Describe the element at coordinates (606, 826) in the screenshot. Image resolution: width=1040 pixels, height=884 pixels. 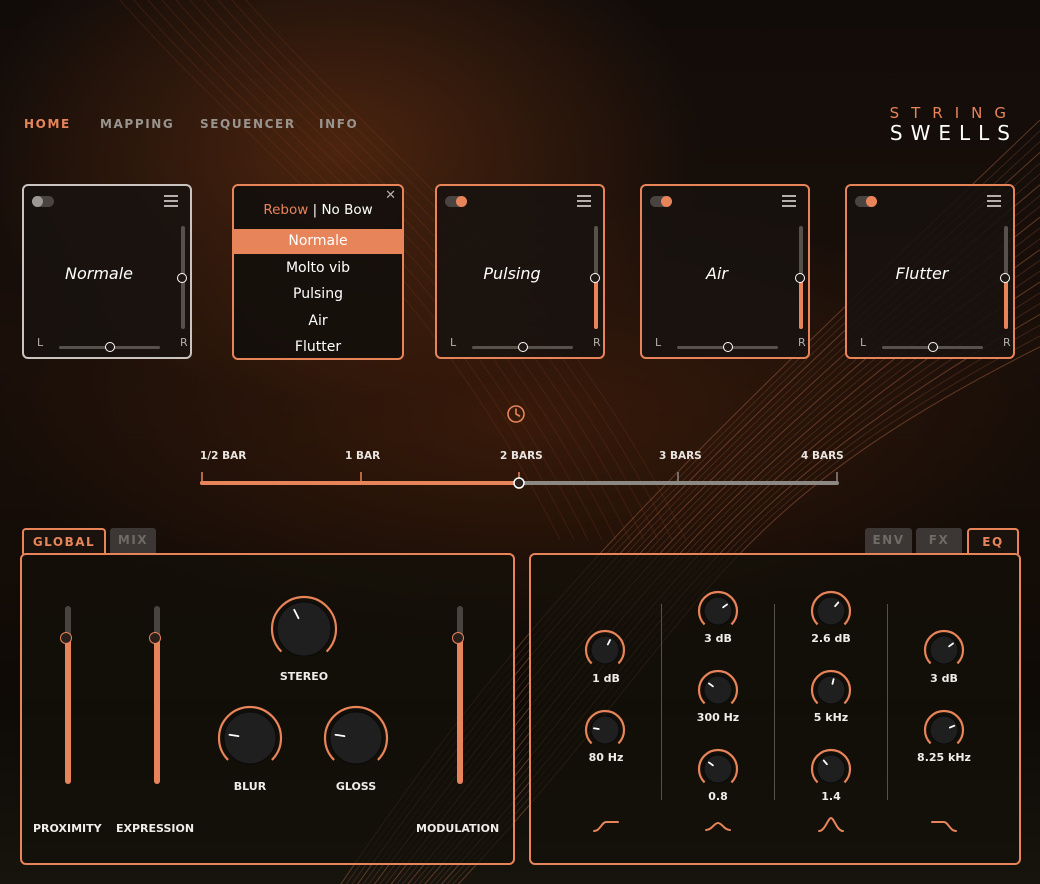
I see `low-shelf-icon` at that location.